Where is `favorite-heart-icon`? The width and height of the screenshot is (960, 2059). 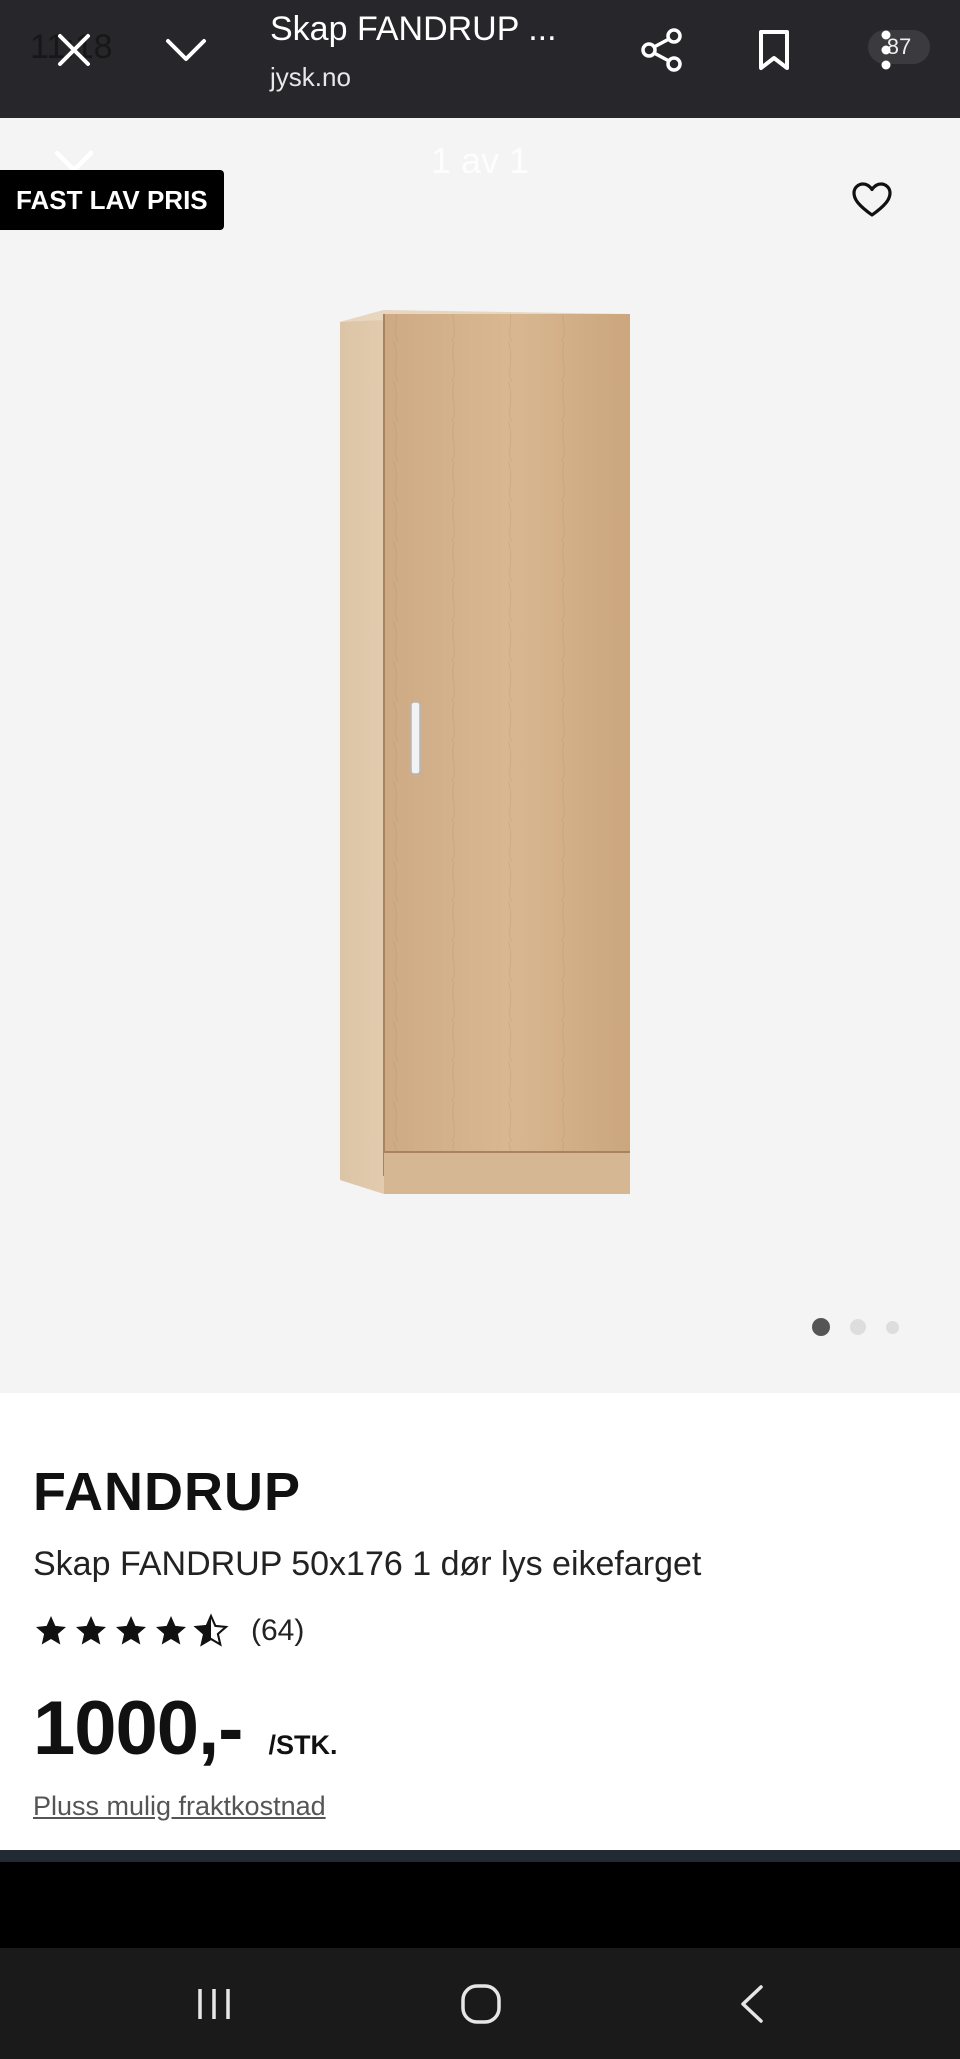
favorite-heart-icon is located at coordinates (872, 200).